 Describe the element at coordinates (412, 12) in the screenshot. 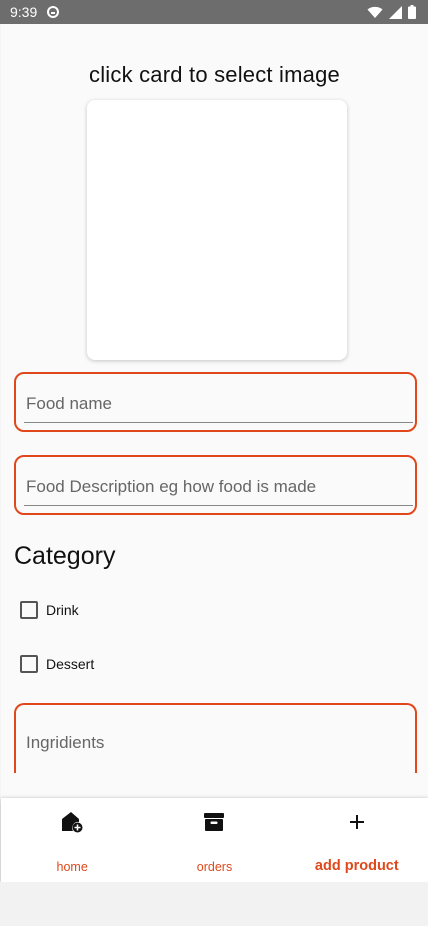

I see `battery-icon` at that location.